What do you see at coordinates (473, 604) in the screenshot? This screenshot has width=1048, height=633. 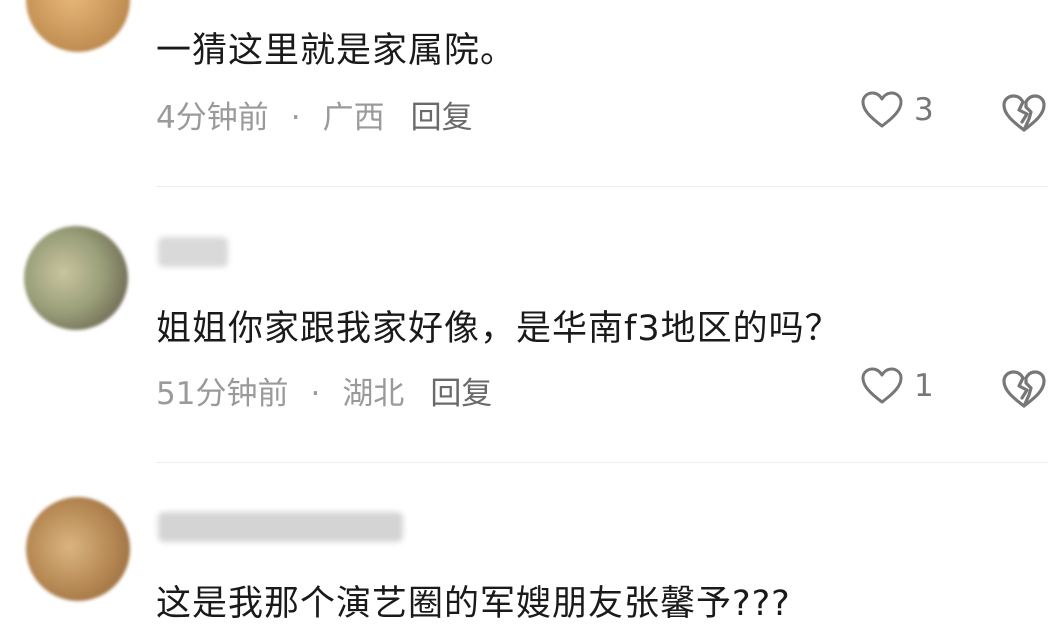 I see `comment-text: 这是我那个演艺圈的军嫂朋友张馨予???` at bounding box center [473, 604].